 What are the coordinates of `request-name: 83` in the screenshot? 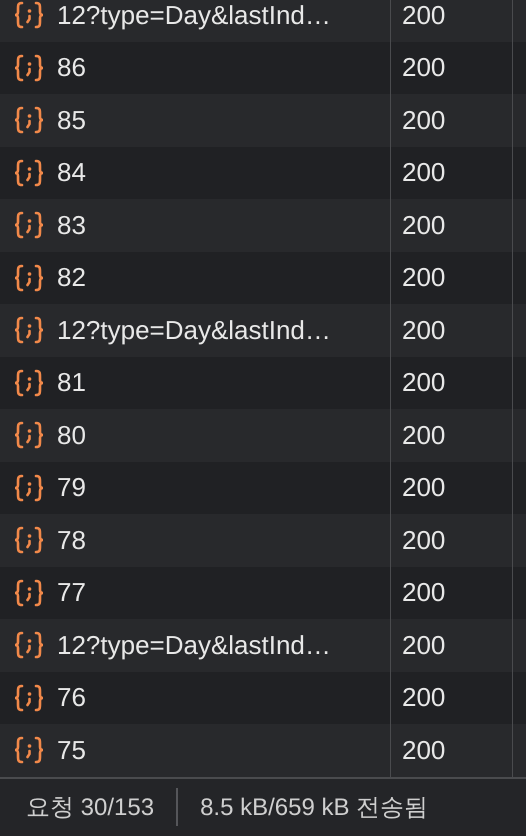 It's located at (71, 225).